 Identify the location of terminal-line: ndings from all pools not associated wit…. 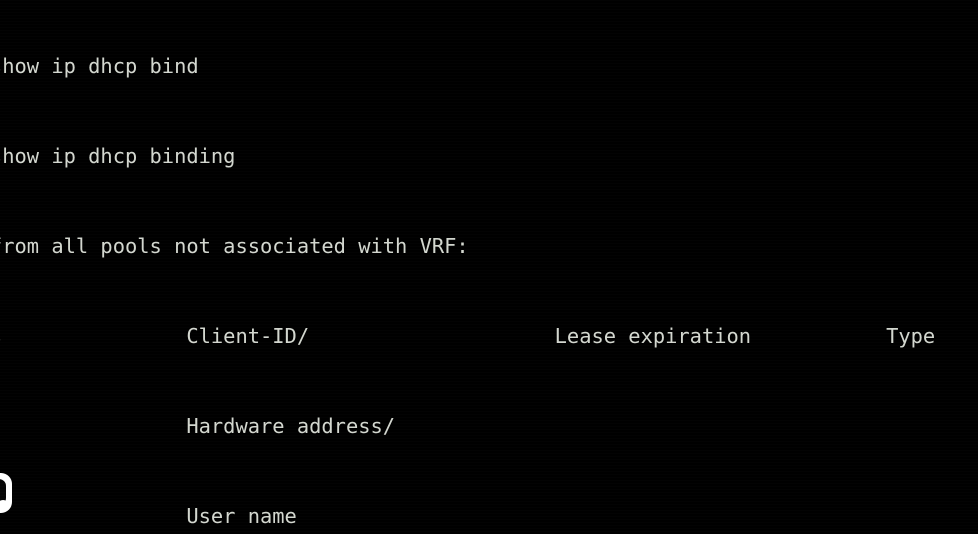
(234, 246).